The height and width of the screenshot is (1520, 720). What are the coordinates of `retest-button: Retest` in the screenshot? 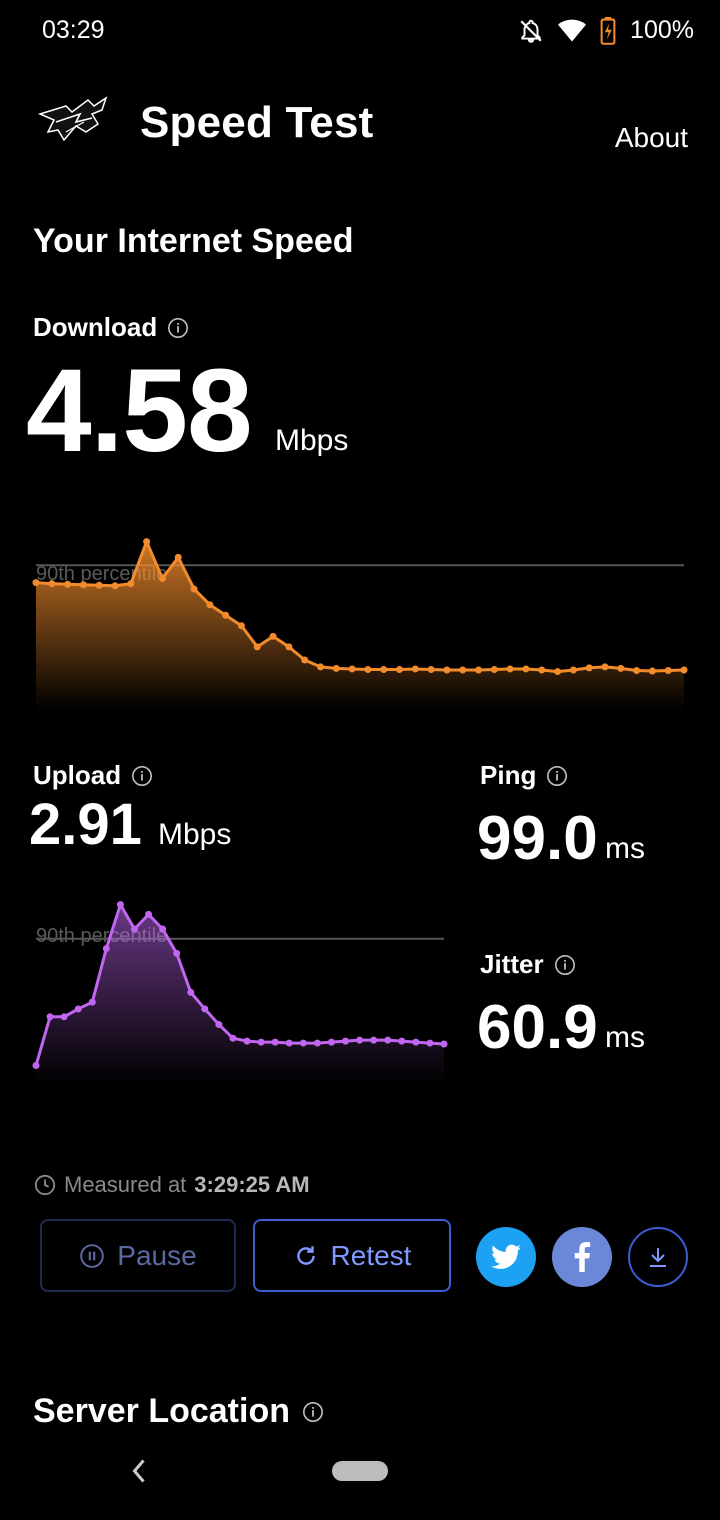 It's located at (352, 1255).